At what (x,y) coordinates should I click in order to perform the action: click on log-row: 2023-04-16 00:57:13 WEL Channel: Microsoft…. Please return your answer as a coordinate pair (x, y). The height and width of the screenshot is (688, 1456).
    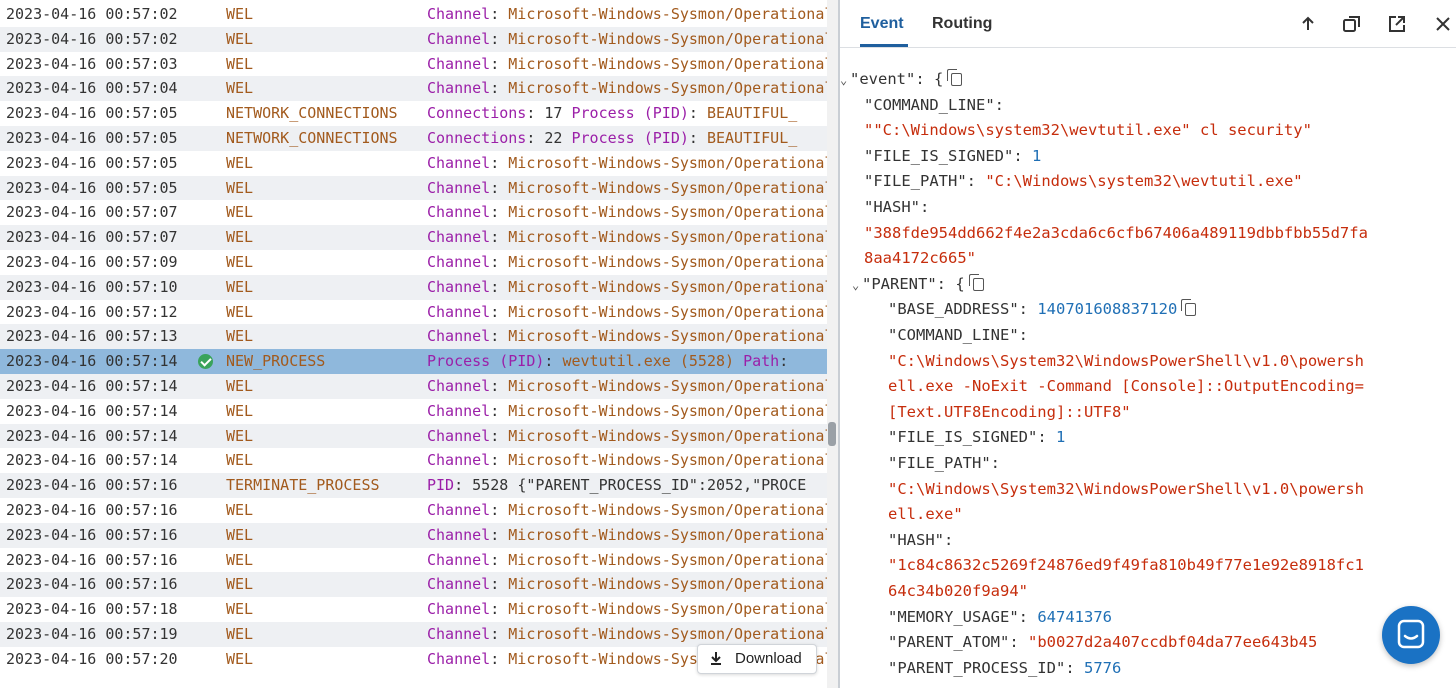
    Looking at the image, I should click on (413, 337).